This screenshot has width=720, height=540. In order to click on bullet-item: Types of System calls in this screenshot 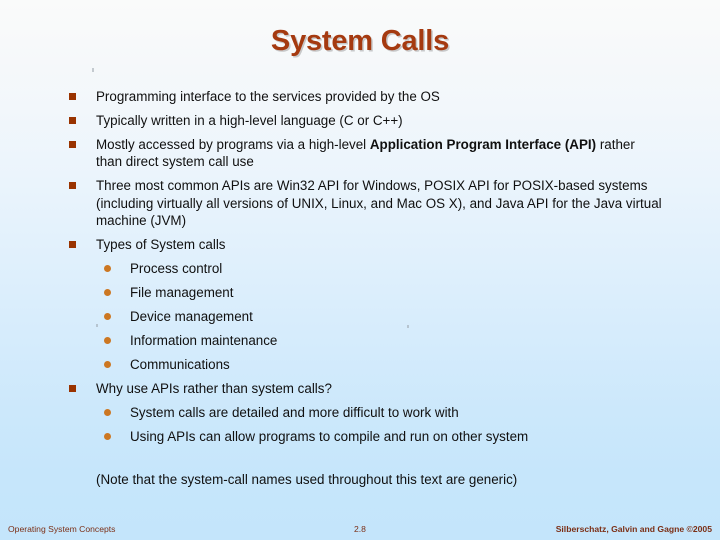, I will do `click(360, 244)`.